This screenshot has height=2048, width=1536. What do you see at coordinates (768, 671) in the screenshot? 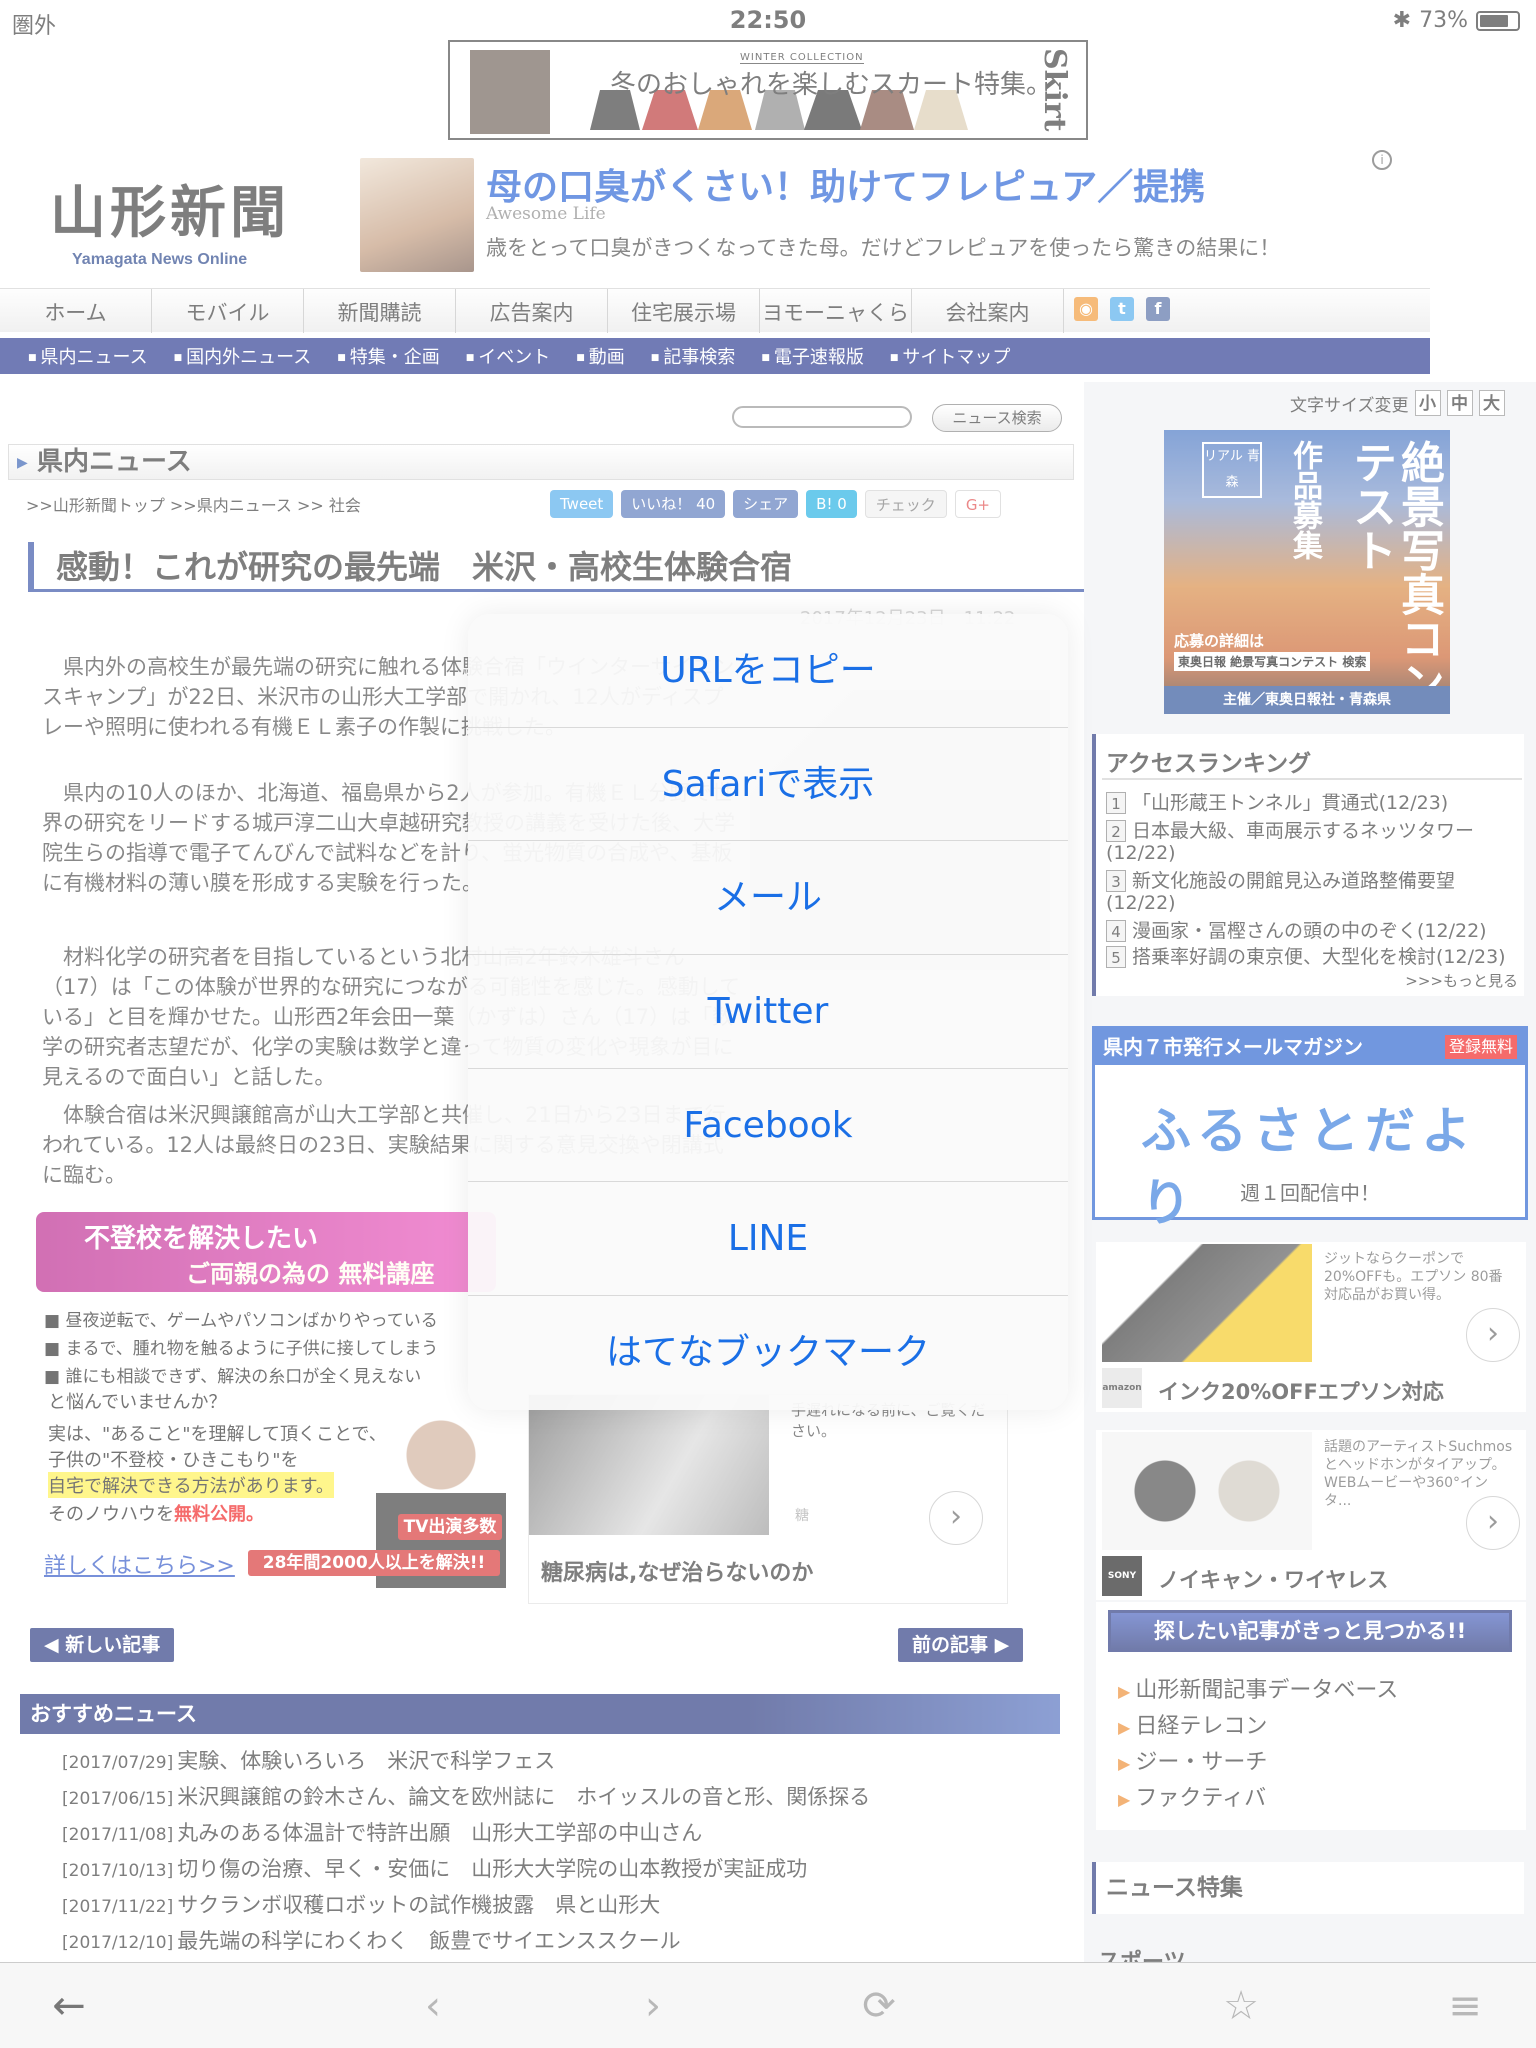
I see `copy-url-option: URLをコピー` at bounding box center [768, 671].